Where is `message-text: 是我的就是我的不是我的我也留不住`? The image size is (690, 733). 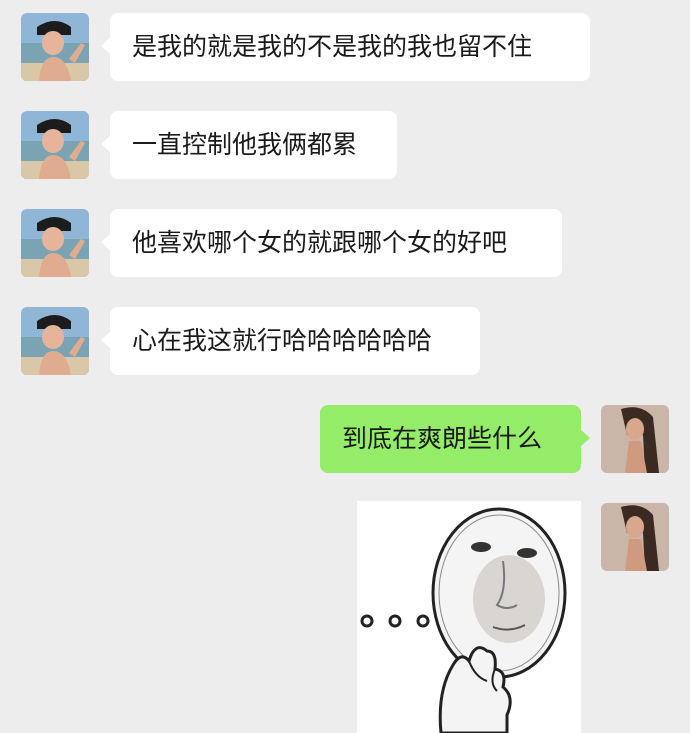 message-text: 是我的就是我的不是我的我也留不住 is located at coordinates (332, 46).